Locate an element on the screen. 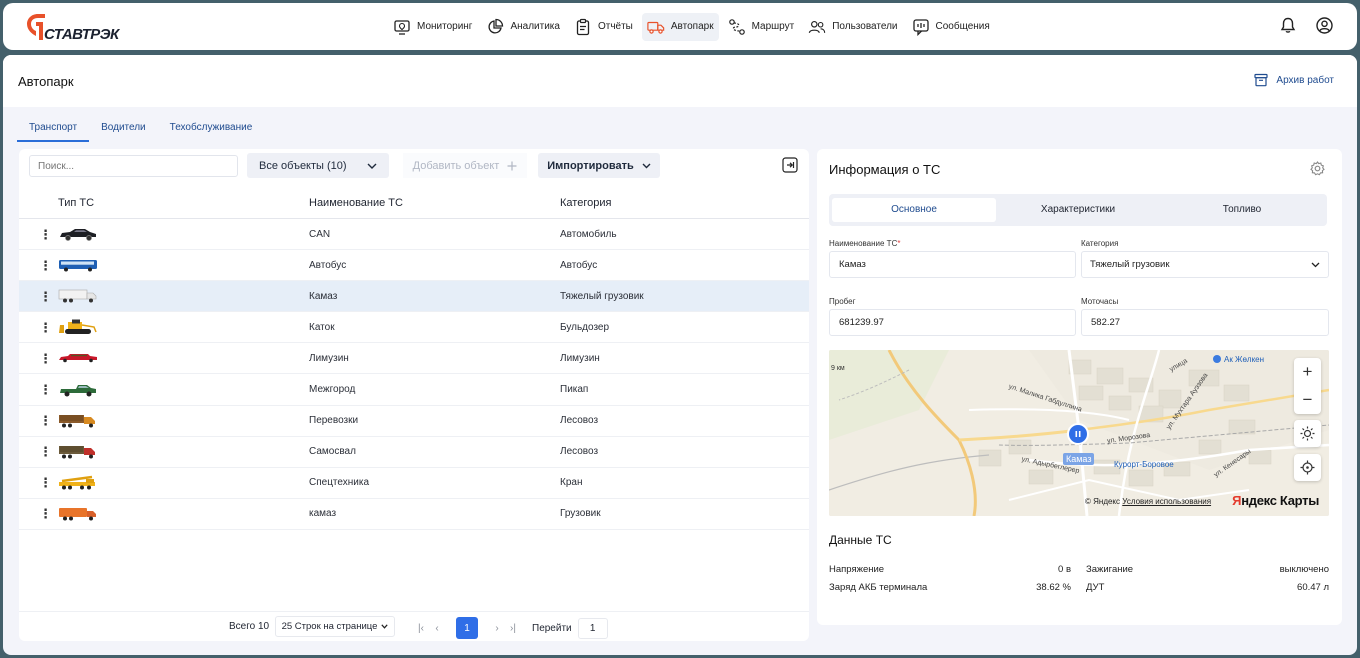 Image resolution: width=1360 pixels, height=658 pixels. category-select: Тяжелый грузовик is located at coordinates (1205, 264).